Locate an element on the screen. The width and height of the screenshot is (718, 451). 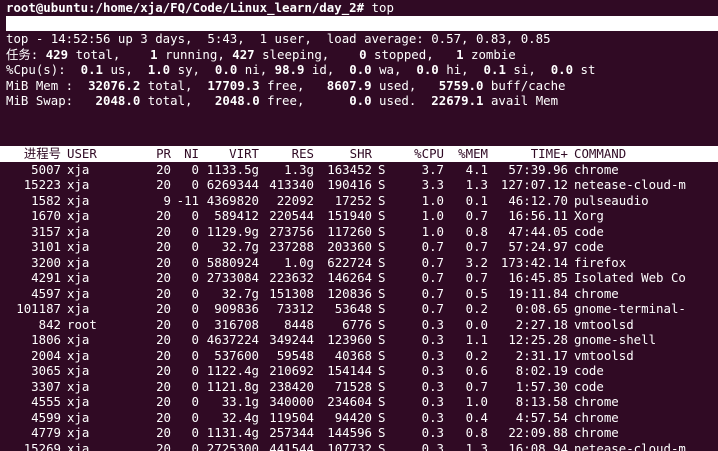
process-command: code is located at coordinates (589, 246).